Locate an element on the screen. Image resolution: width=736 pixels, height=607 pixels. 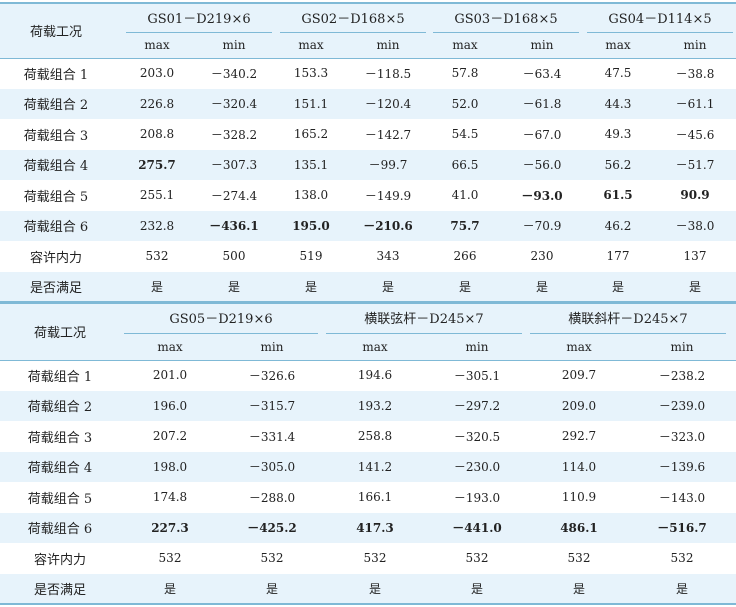
table-cell: －326.6 is located at coordinates (272, 375).